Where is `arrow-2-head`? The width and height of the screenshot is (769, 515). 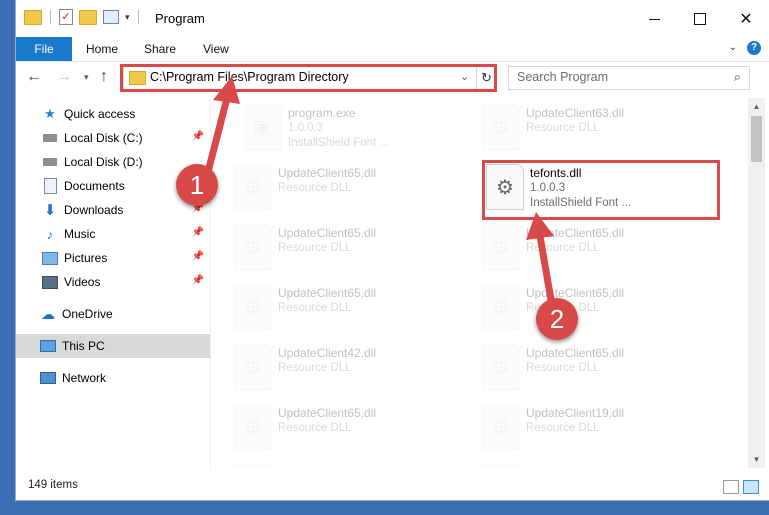 arrow-2-head is located at coordinates (540, 226).